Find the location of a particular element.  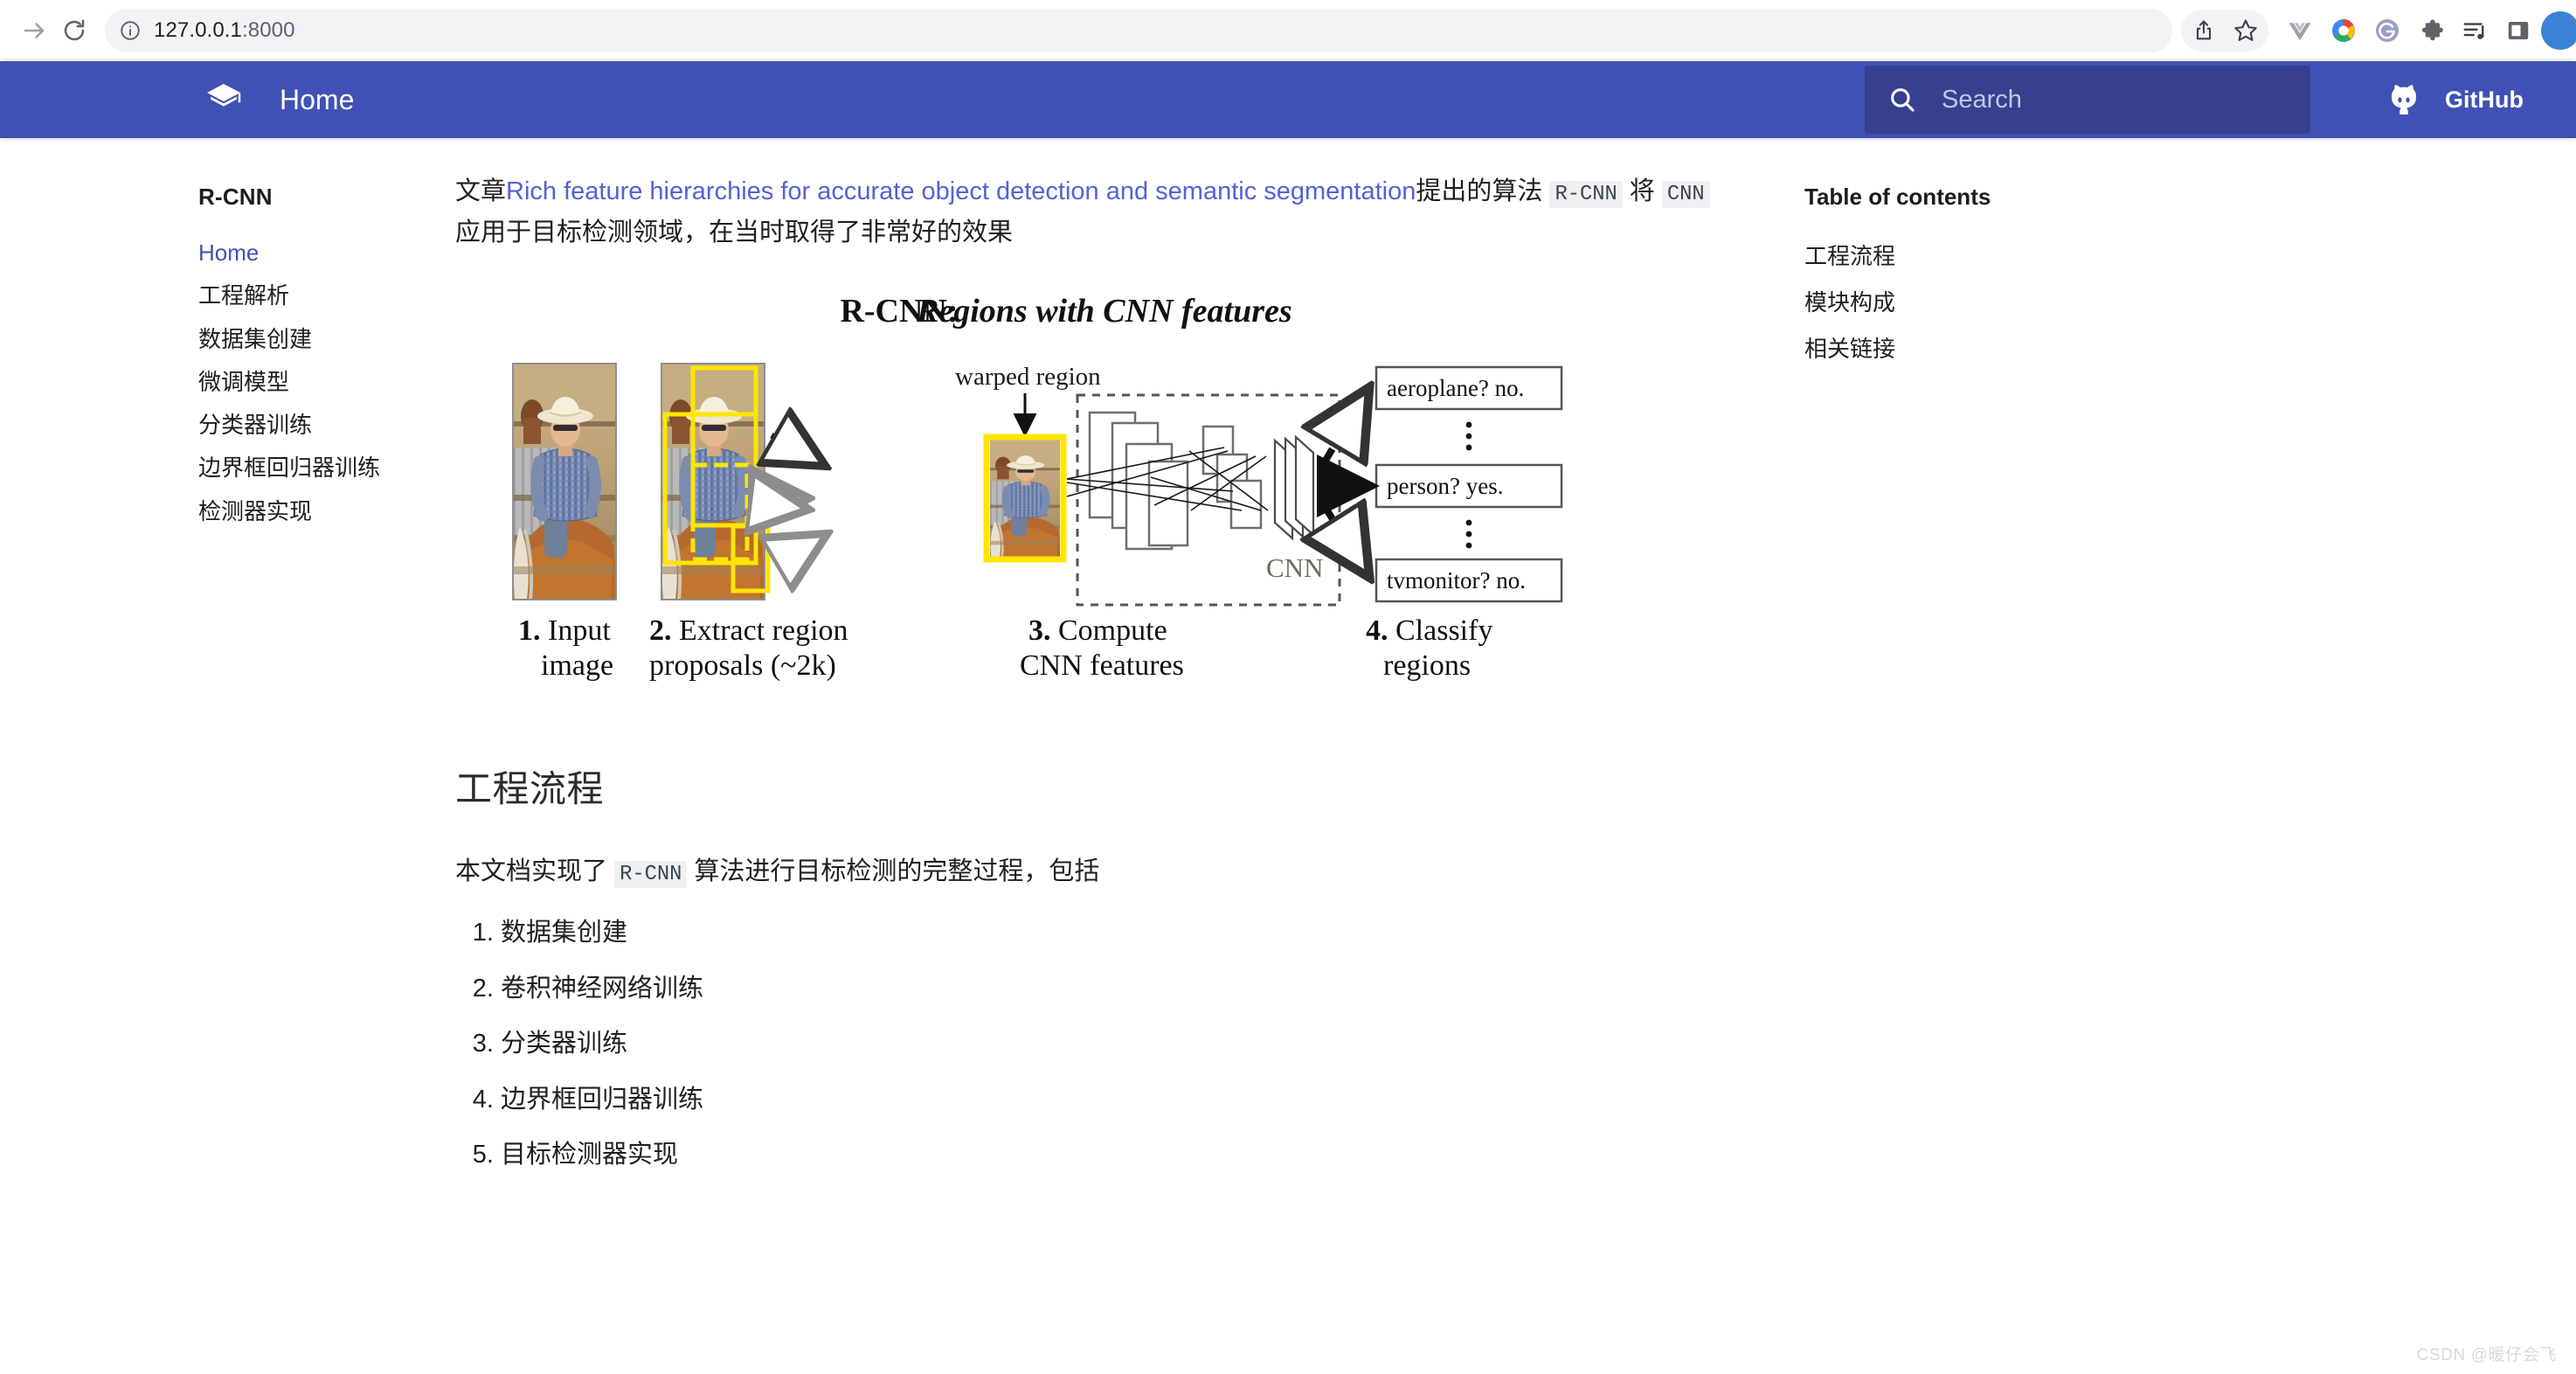

svg-text: 2. Extract region is located at coordinates (748, 630).